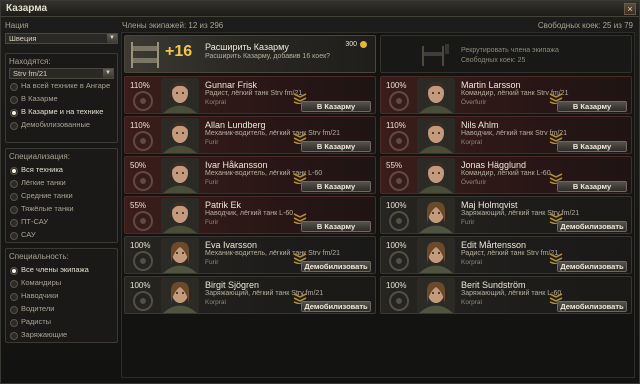 This screenshot has height=384, width=640. Describe the element at coordinates (39, 256) in the screenshot. I see `role-label: Специальность:` at that location.